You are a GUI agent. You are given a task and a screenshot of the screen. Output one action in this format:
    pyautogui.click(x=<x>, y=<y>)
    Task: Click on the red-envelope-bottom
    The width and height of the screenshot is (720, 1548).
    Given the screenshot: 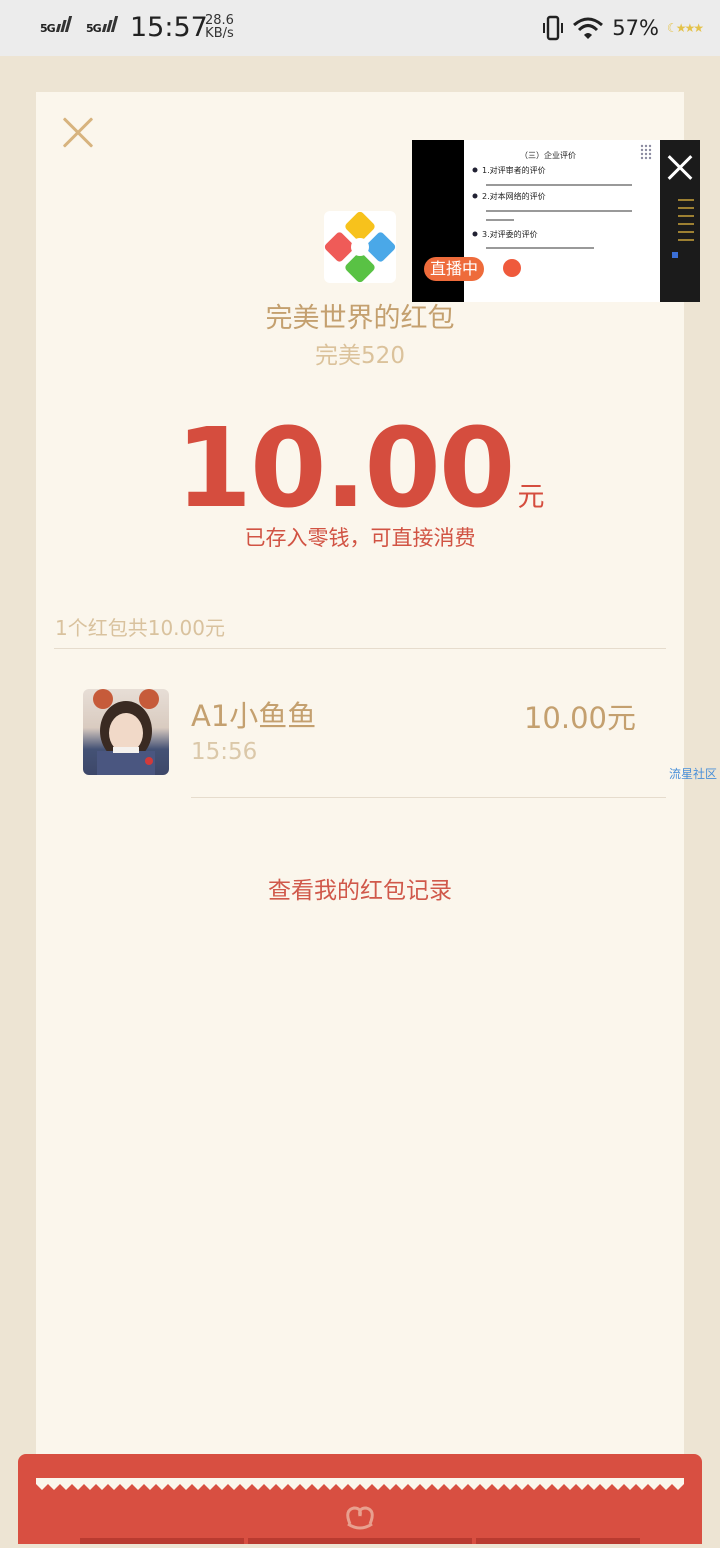 What is the action you would take?
    pyautogui.click(x=360, y=1499)
    